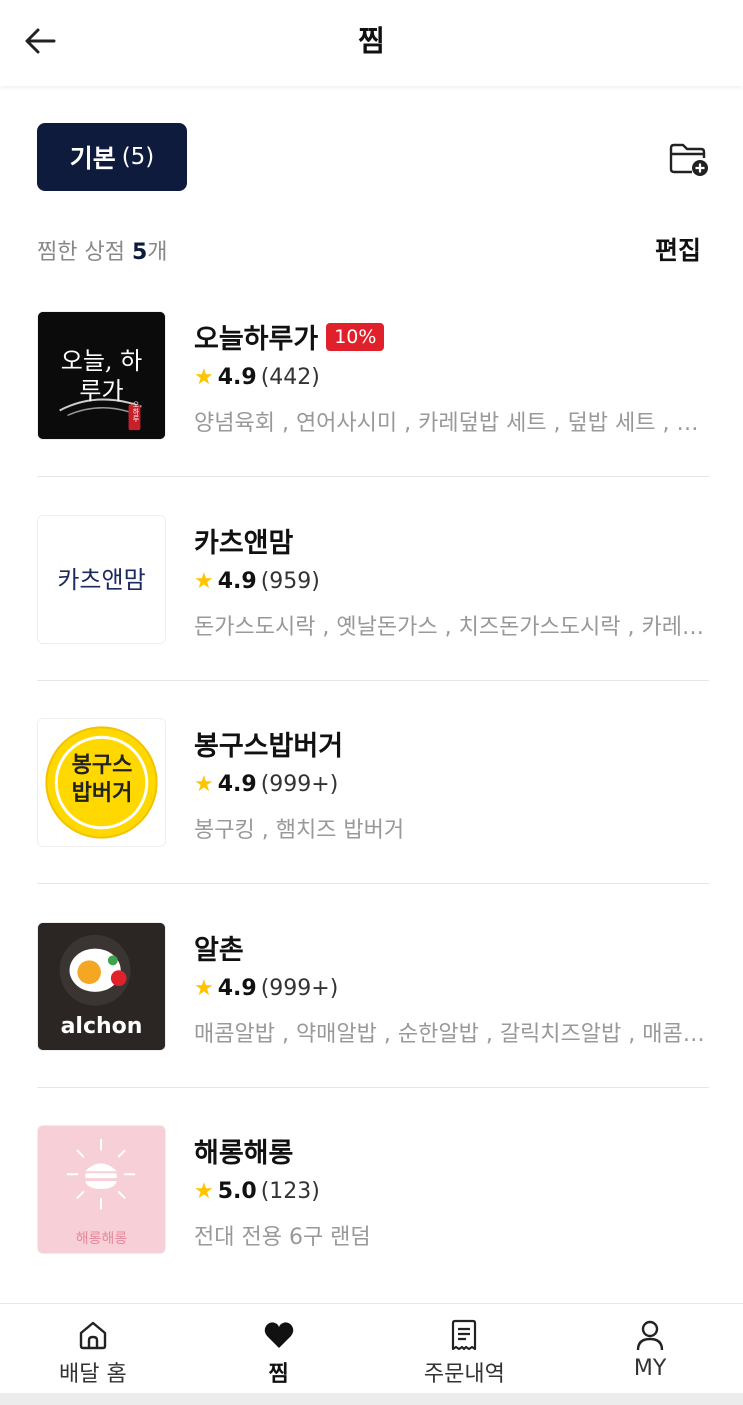 Image resolution: width=743 pixels, height=1405 pixels. I want to click on nav-home: 배달 홈, so click(93, 1348).